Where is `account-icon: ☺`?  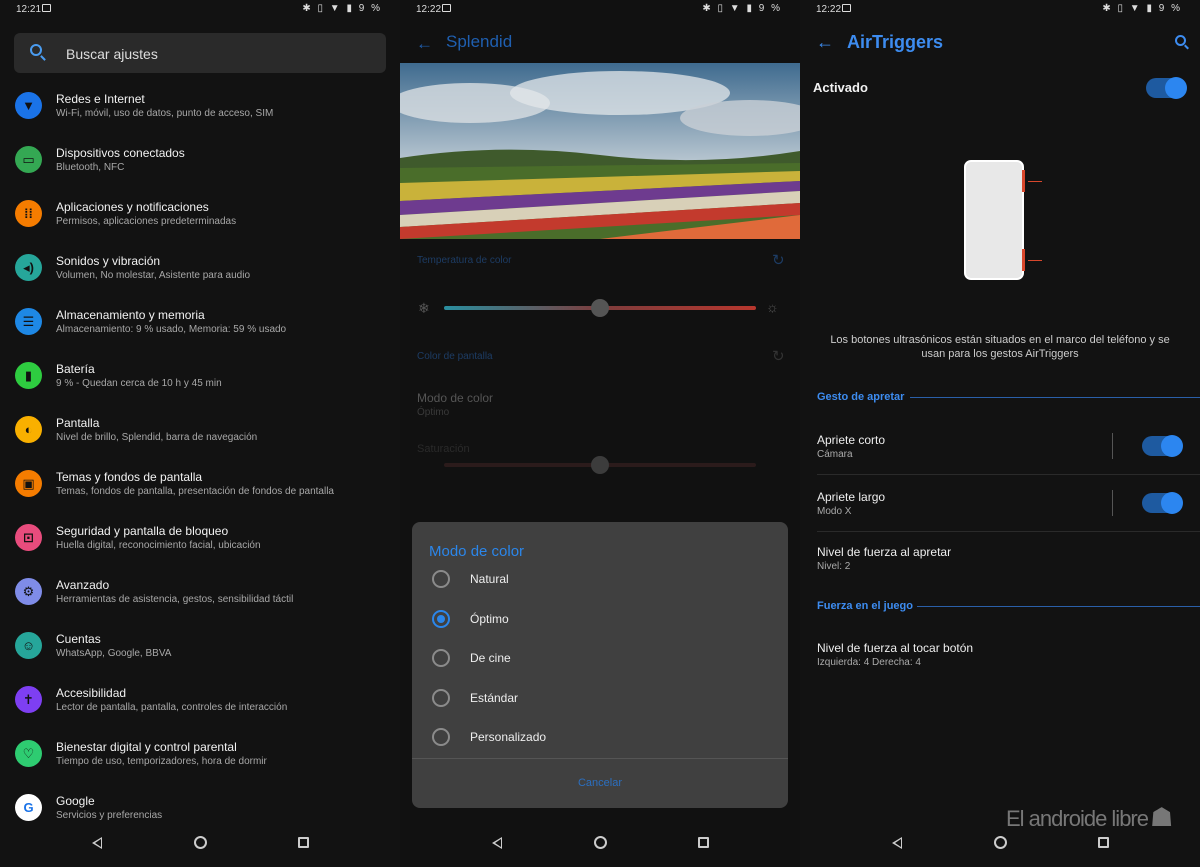
account-icon: ☺ is located at coordinates (28, 645).